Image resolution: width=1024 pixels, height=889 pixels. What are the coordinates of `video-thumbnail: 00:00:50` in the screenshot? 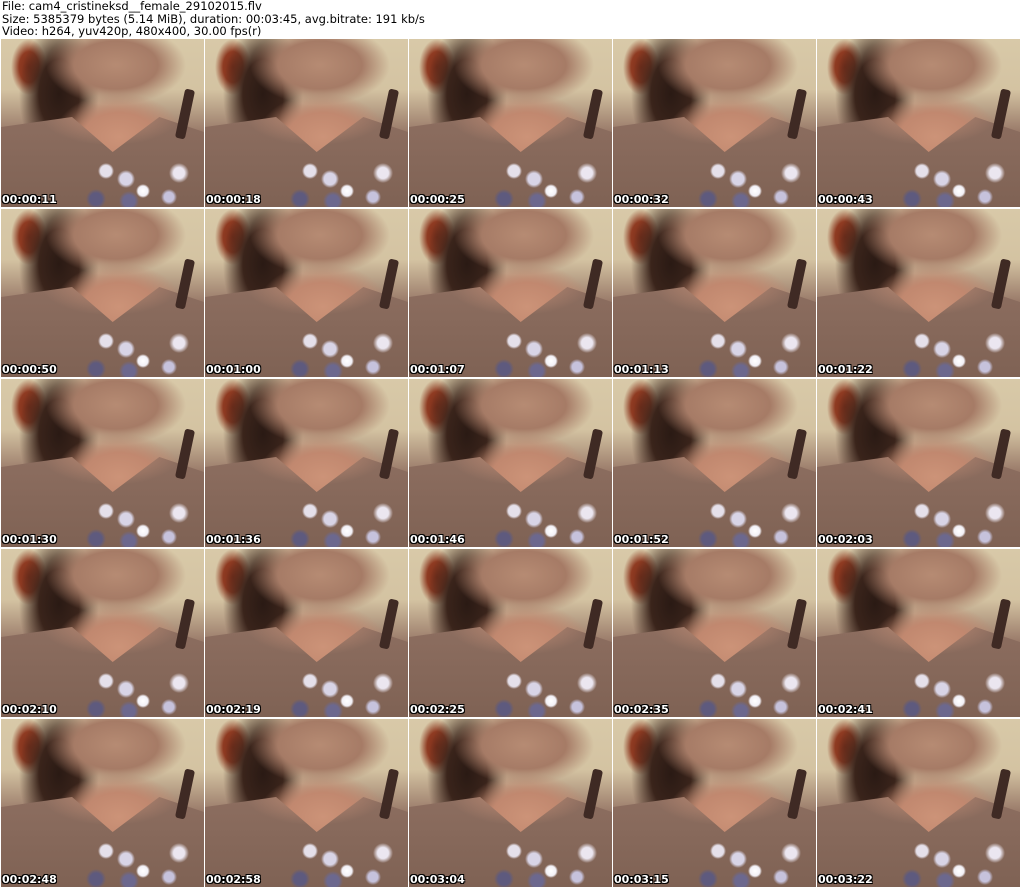 It's located at (102, 293).